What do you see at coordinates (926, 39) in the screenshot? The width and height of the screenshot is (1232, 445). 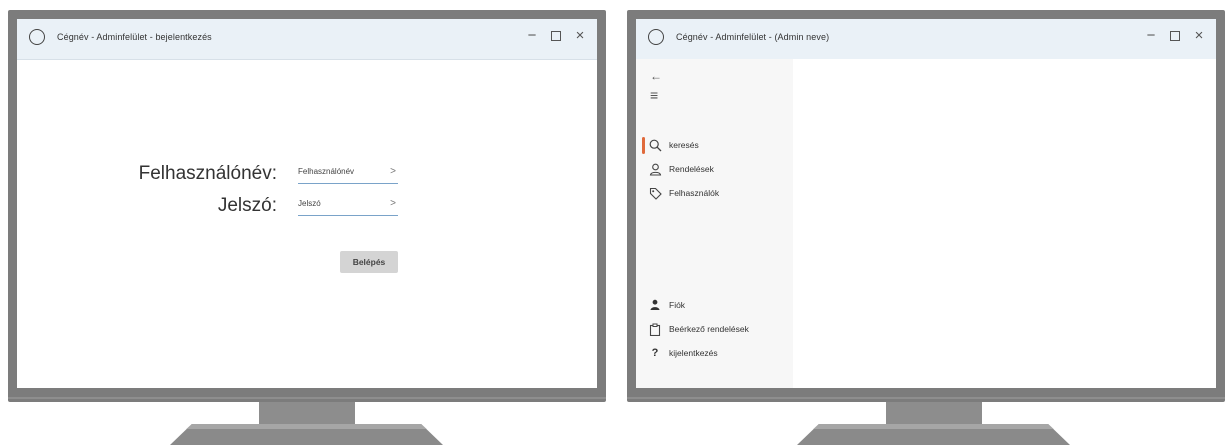 I see `admin-titlebar: Cégnév - Adminfelület - (Admin neve) − ×` at bounding box center [926, 39].